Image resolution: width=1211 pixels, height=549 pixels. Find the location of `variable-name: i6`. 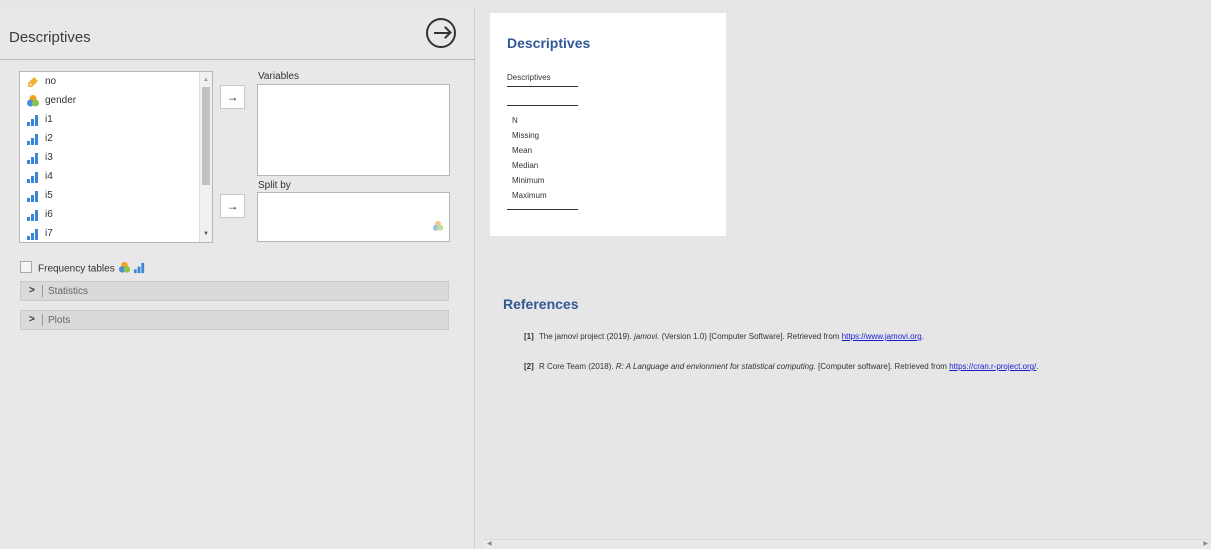

variable-name: i6 is located at coordinates (49, 214).